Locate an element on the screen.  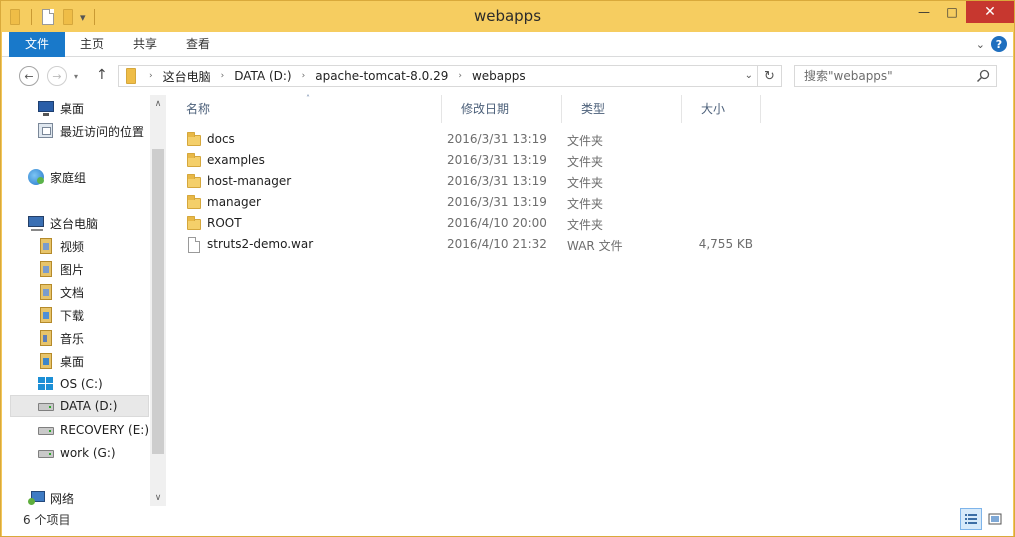
nav-item-data-d: DATA (D:) is located at coordinates (79, 406).